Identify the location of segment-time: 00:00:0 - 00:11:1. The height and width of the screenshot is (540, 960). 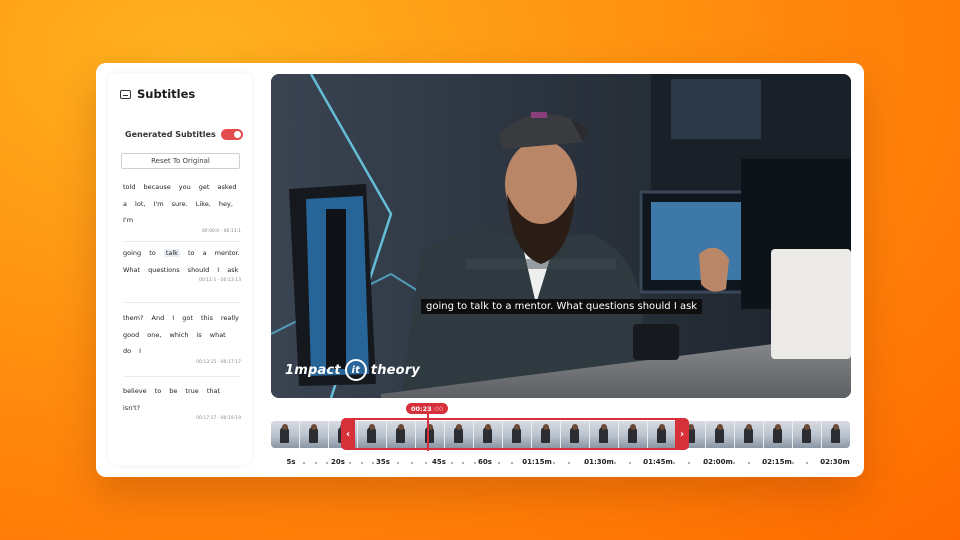
(221, 231).